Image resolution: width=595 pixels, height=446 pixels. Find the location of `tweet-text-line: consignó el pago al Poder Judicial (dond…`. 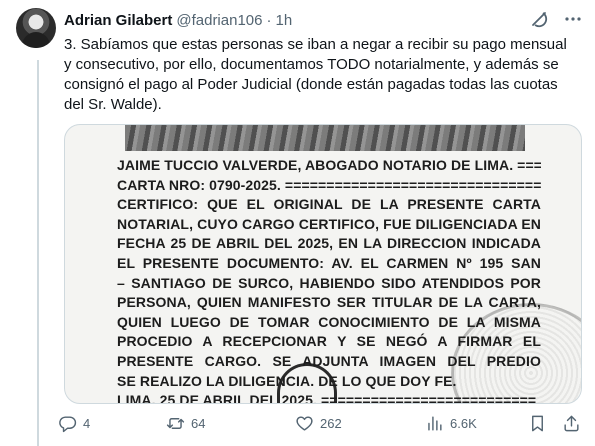

tweet-text-line: consignó el pago al Poder Judicial (dond… is located at coordinates (311, 84).